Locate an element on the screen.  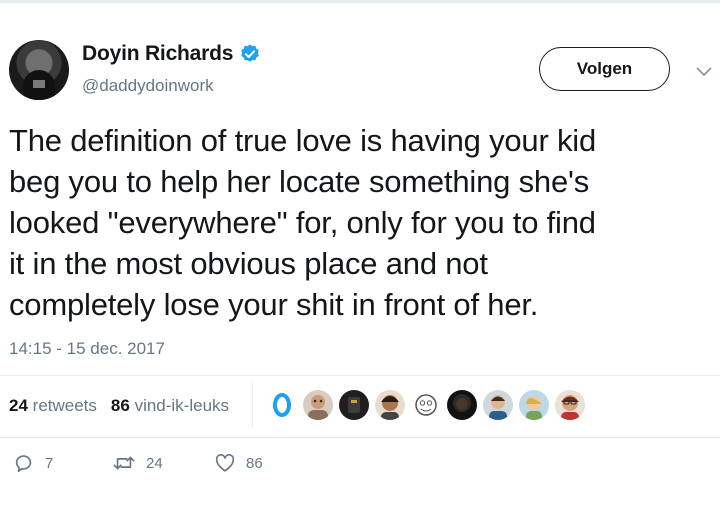
reply-action: 7 is located at coordinates (33, 463).